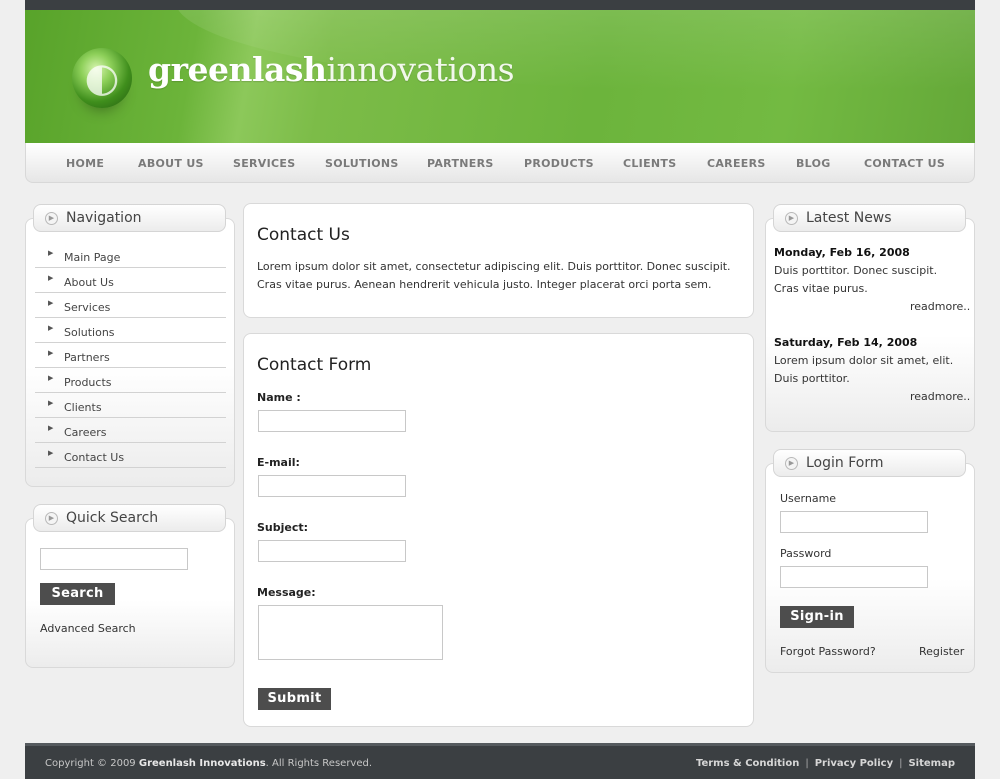  I want to click on terms-link: Terms & Condition, so click(747, 763).